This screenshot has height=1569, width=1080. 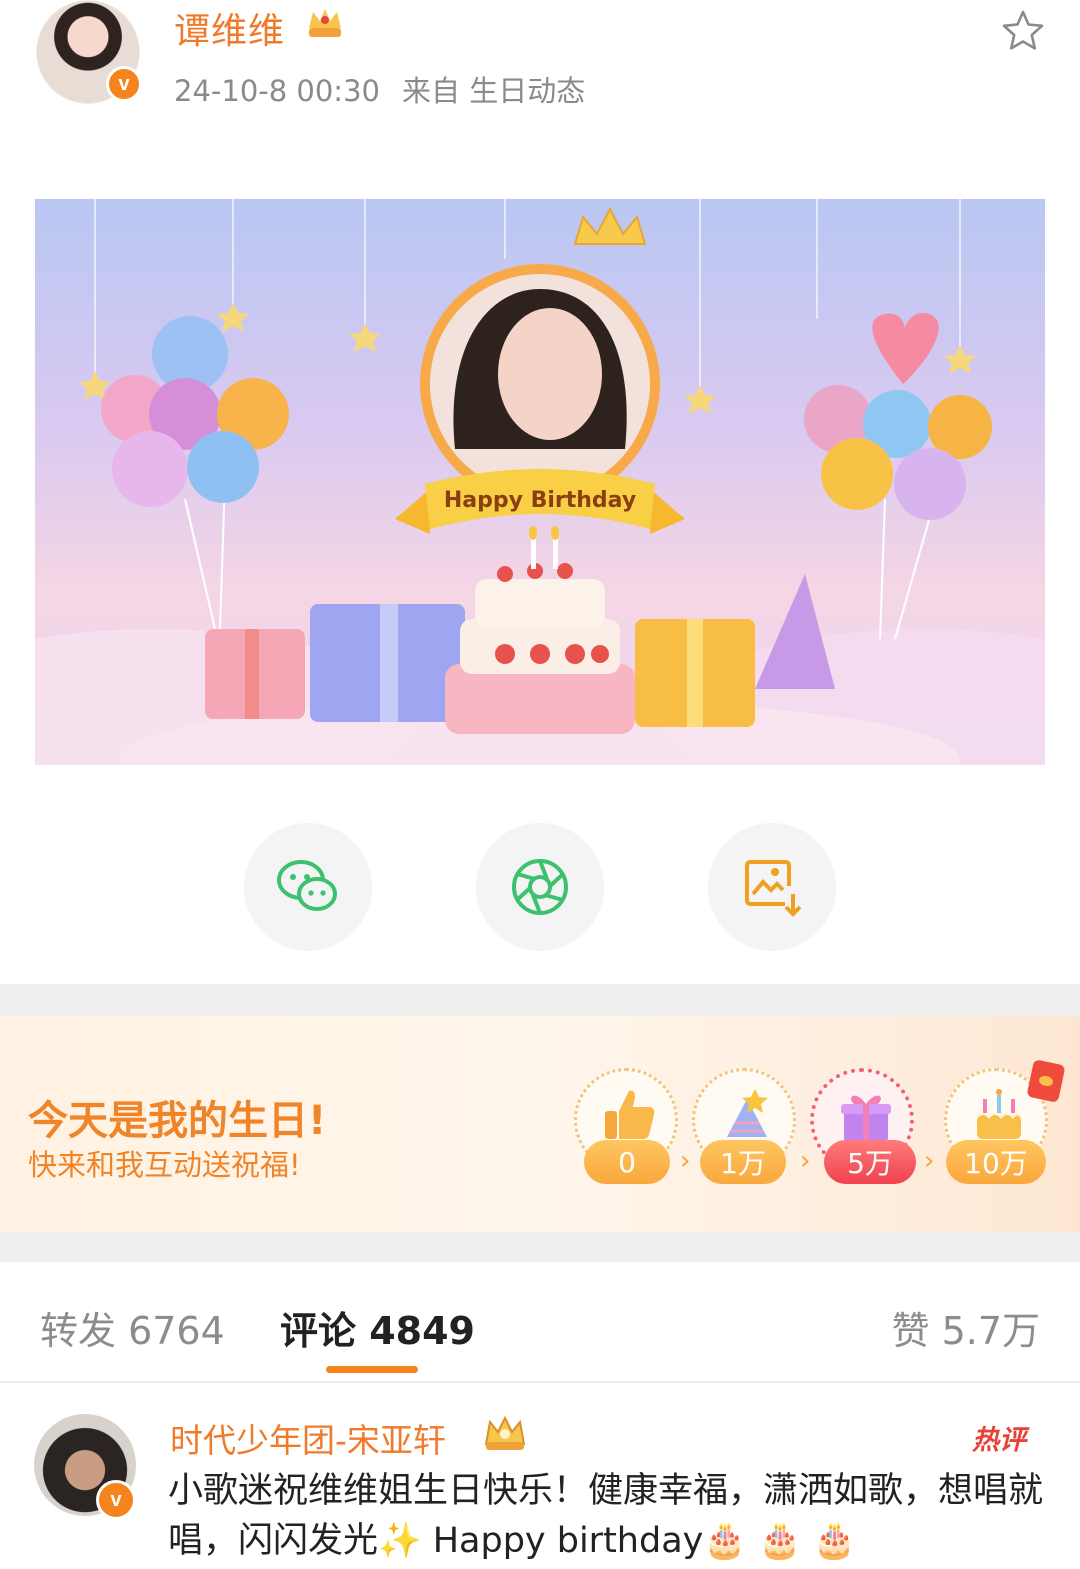 I want to click on post-meta: 24-10-8 00:30 来自 生日动态, so click(x=390, y=89).